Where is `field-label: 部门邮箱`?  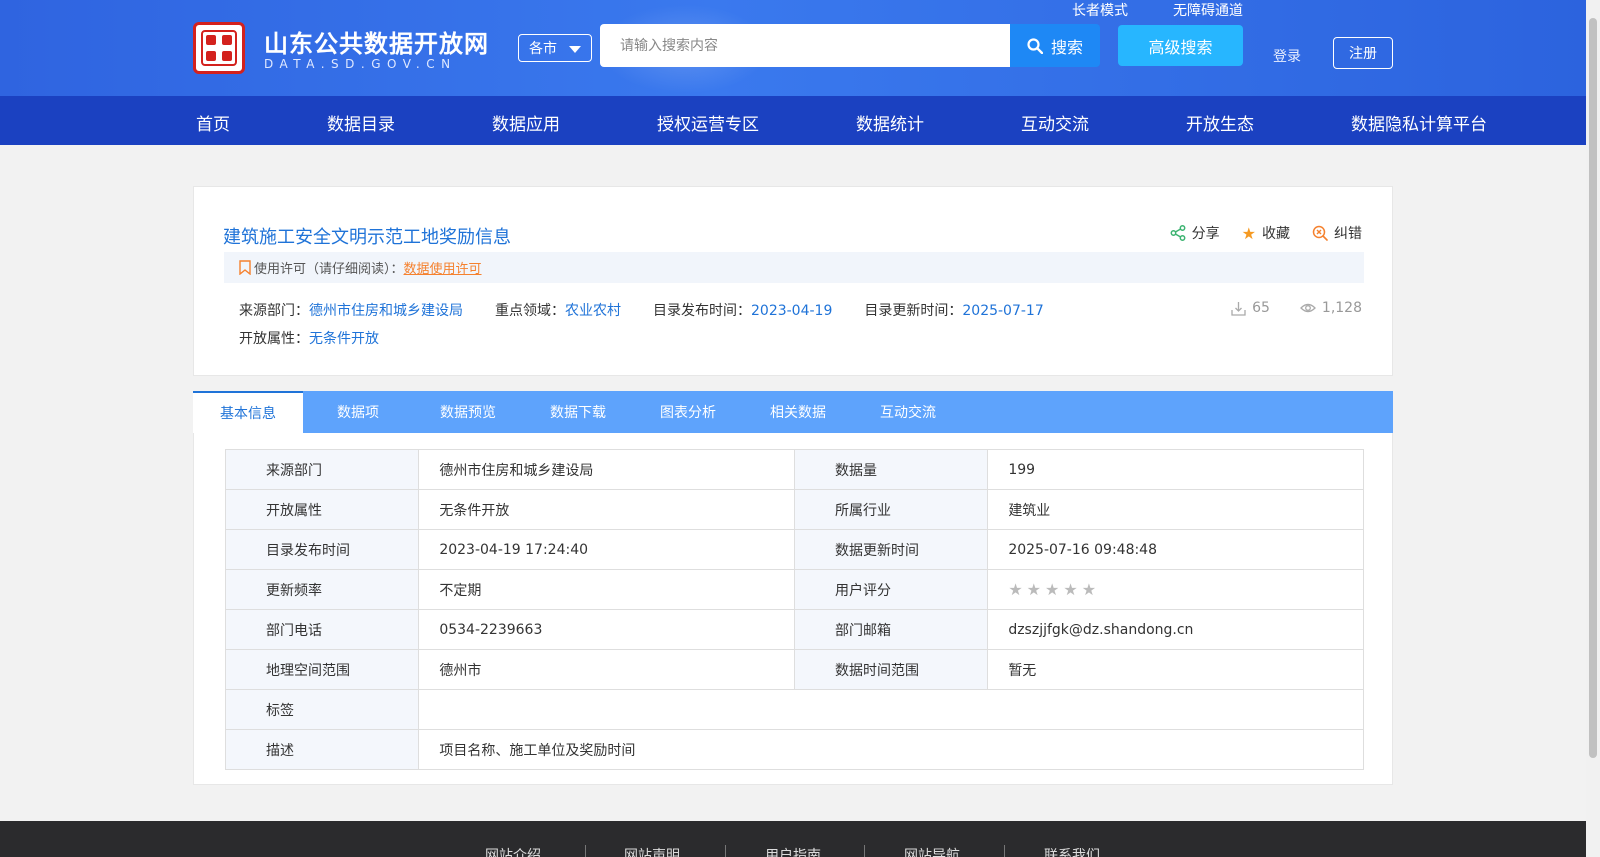 field-label: 部门邮箱 is located at coordinates (891, 629).